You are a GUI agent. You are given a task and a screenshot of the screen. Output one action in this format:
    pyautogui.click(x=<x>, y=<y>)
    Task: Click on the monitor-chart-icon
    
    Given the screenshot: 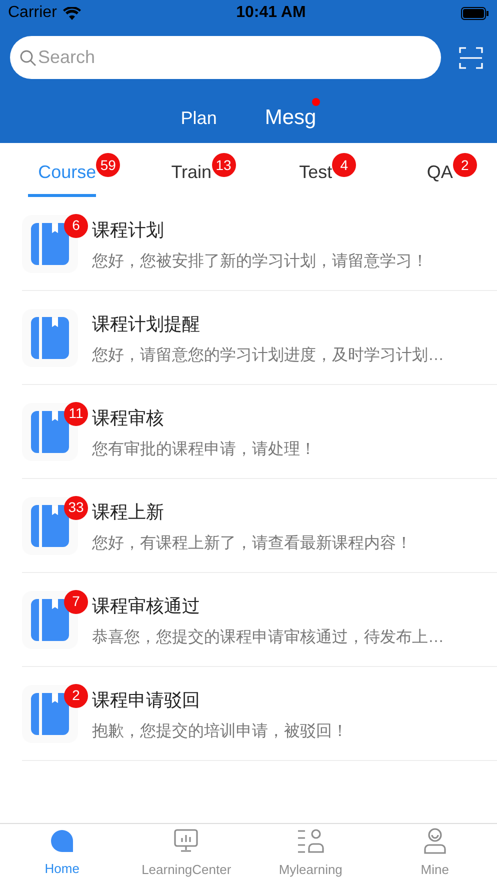 What is the action you would take?
    pyautogui.click(x=186, y=841)
    